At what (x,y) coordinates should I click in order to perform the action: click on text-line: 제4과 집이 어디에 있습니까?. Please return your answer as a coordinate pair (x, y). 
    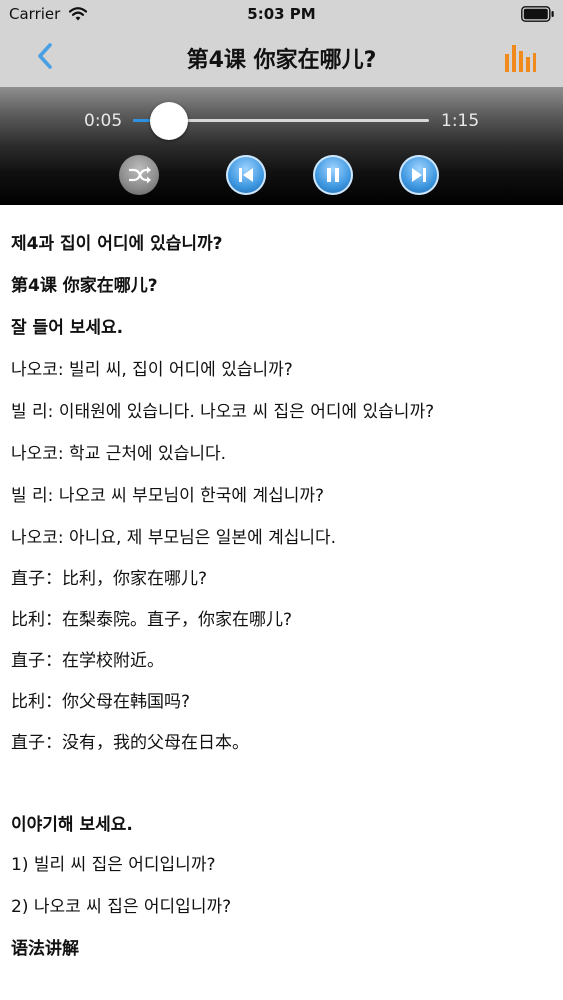
    Looking at the image, I should click on (117, 244).